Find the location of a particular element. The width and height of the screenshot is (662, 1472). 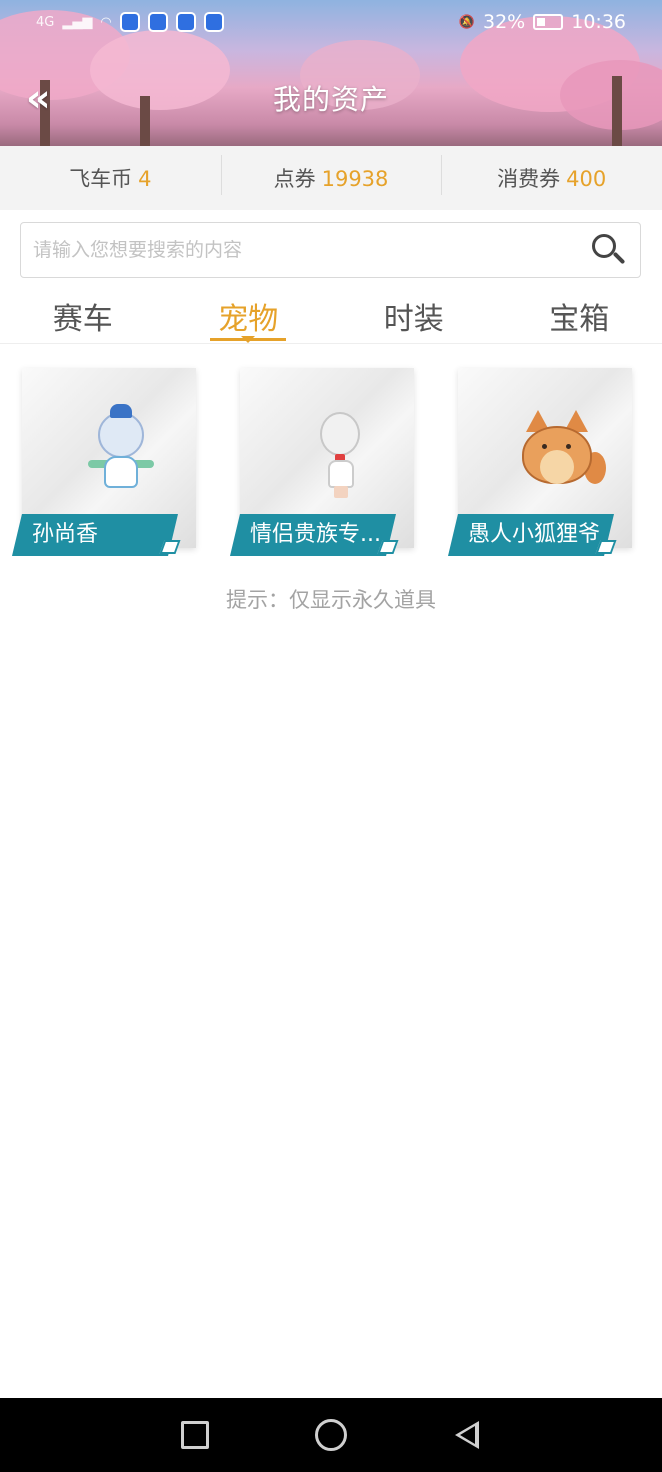

mute-icon: 🔕 is located at coordinates (466, 22).